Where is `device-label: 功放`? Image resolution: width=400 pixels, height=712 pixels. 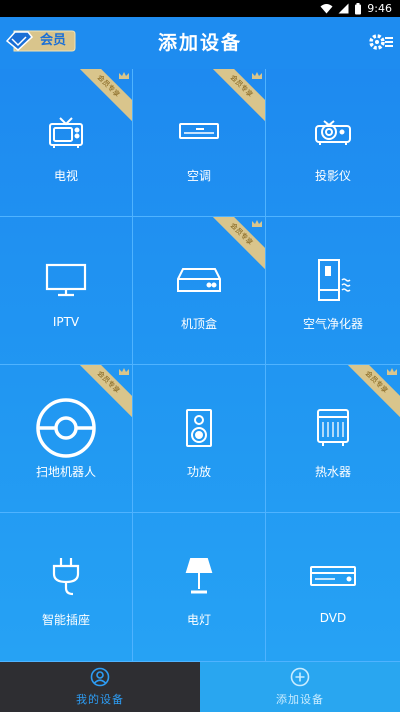
device-label: 功放 is located at coordinates (198, 472).